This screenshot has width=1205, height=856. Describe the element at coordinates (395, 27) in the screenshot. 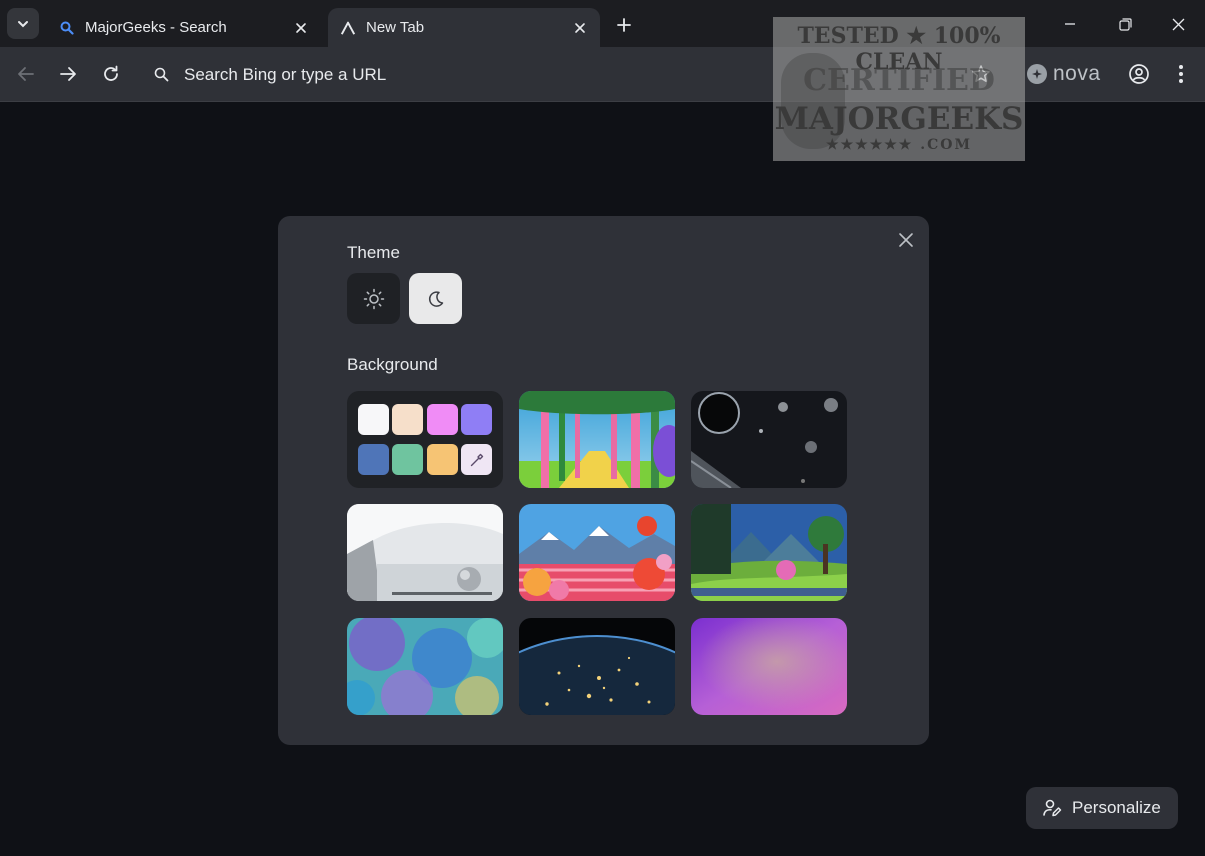

I see `tab-title: New Tab` at that location.